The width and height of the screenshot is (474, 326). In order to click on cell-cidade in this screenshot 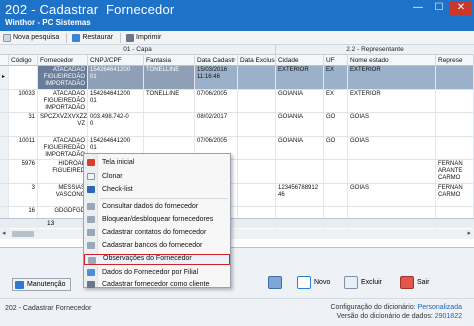, I will do `click(300, 171)`.